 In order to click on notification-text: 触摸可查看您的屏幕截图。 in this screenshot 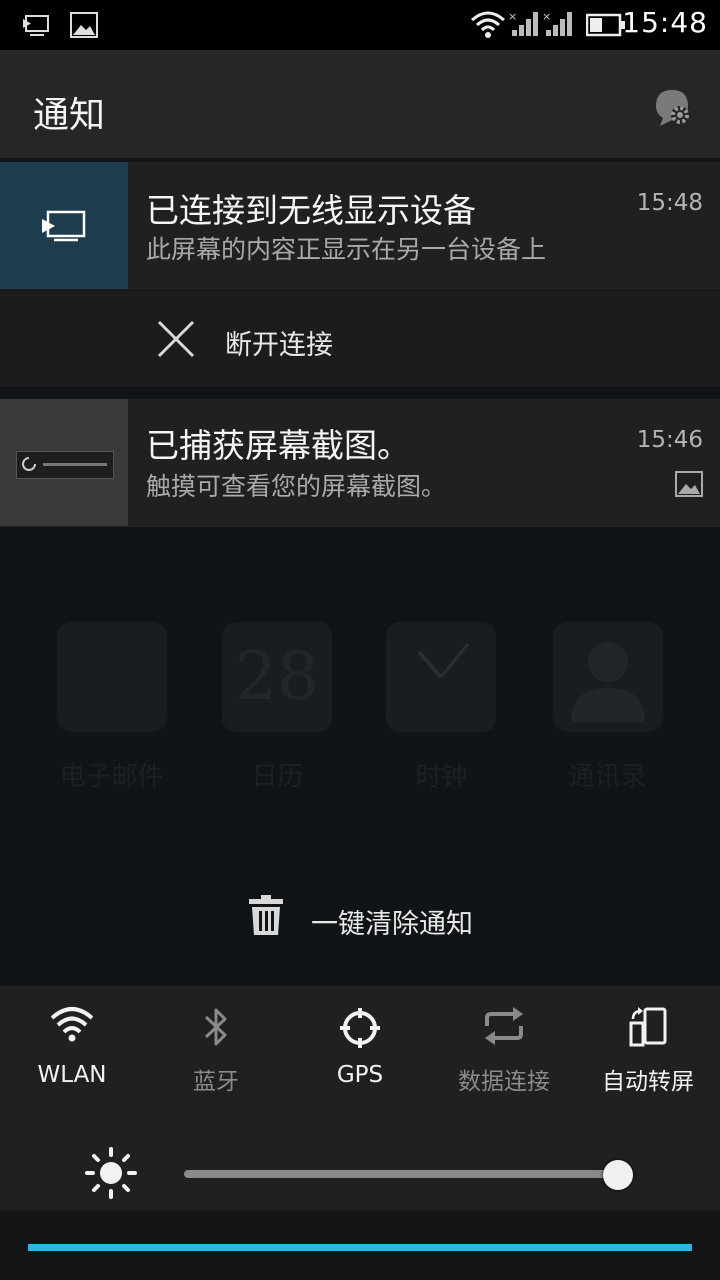, I will do `click(296, 486)`.